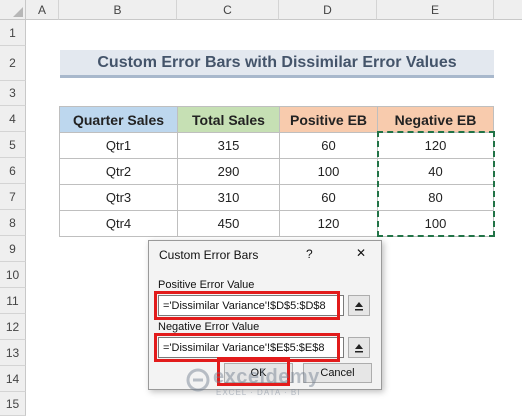 The height and width of the screenshot is (416, 522). Describe the element at coordinates (118, 145) in the screenshot. I see `table-cell: Qtr1` at that location.